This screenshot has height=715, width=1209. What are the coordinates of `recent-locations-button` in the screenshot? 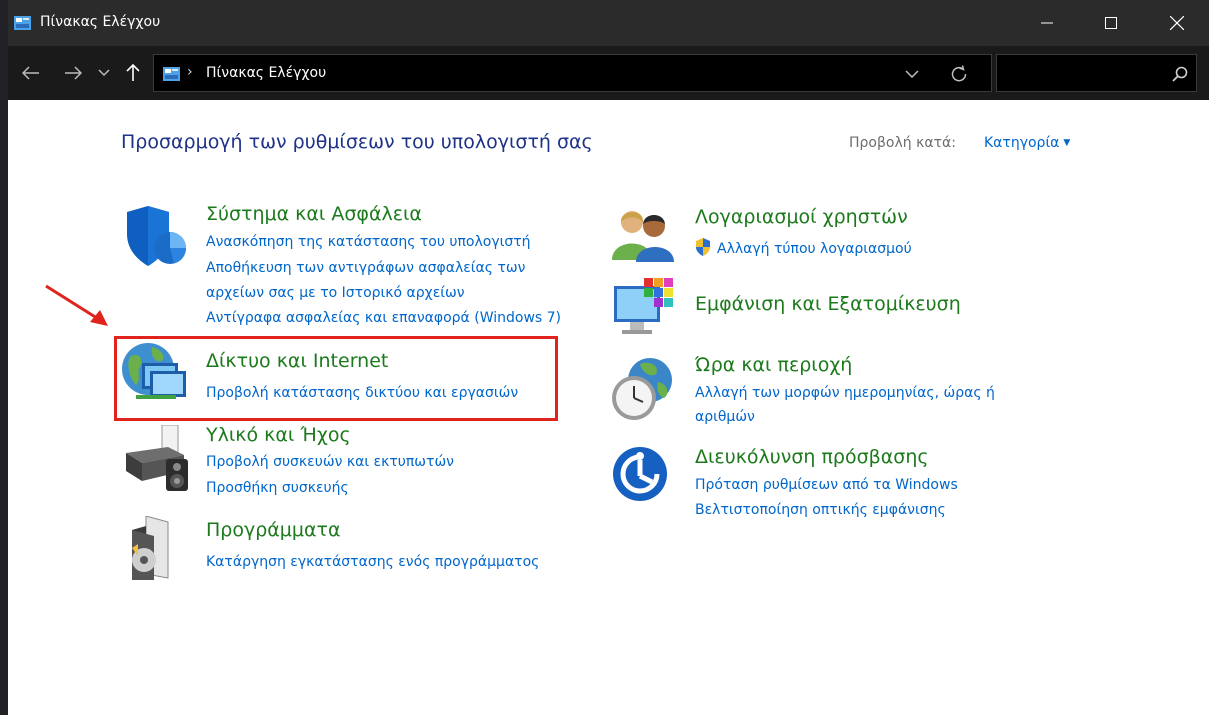 It's located at (104, 73).